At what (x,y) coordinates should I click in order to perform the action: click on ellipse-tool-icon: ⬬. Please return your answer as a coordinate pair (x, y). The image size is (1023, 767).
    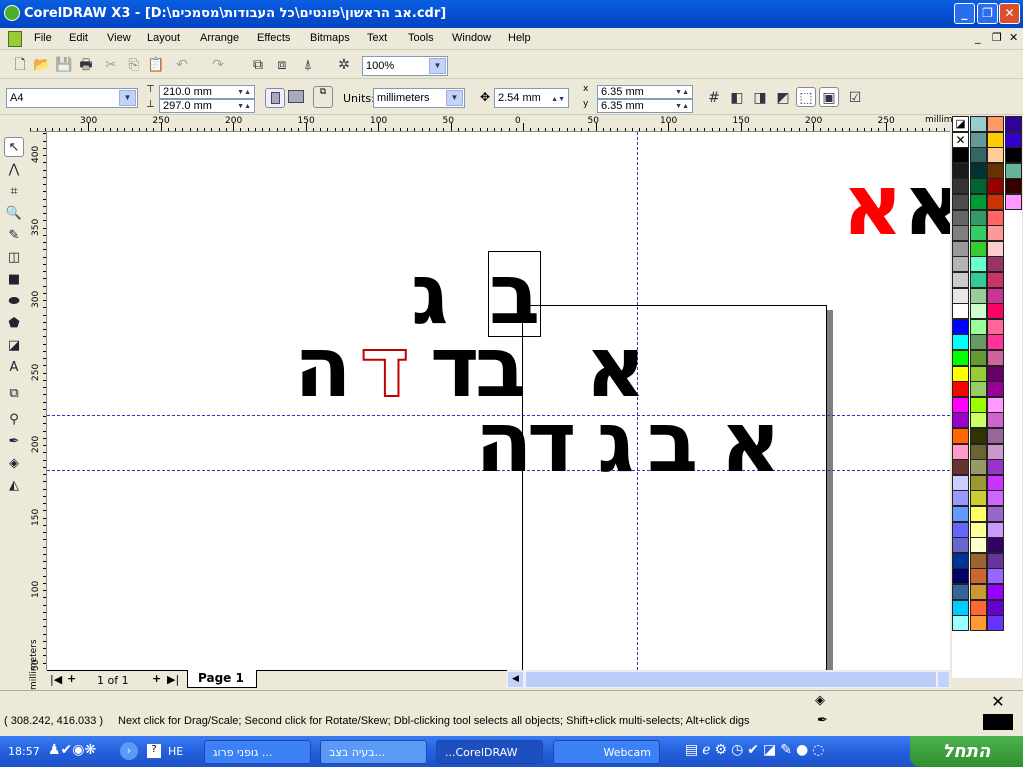
    Looking at the image, I should click on (14, 302).